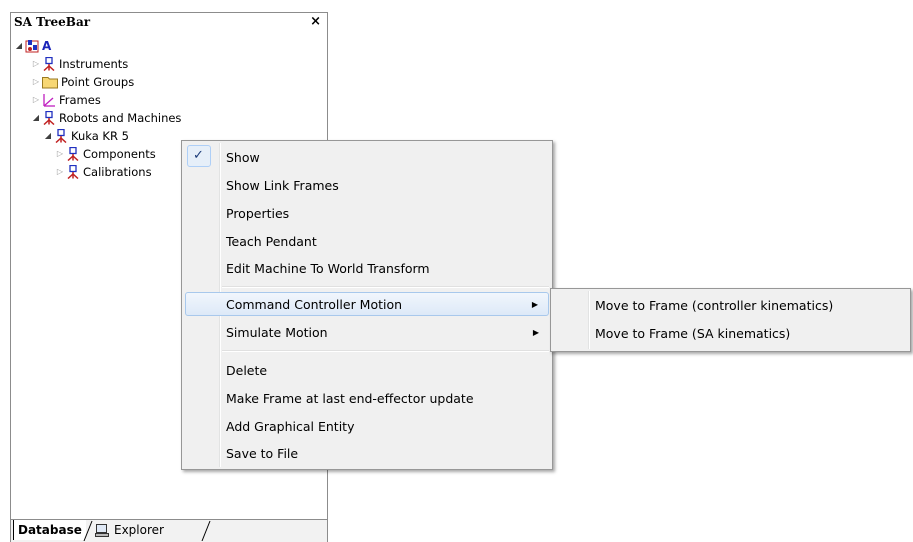  I want to click on menu-item-edit-machine-to-world-transform: Edit Machine To World Transform, so click(367, 268).